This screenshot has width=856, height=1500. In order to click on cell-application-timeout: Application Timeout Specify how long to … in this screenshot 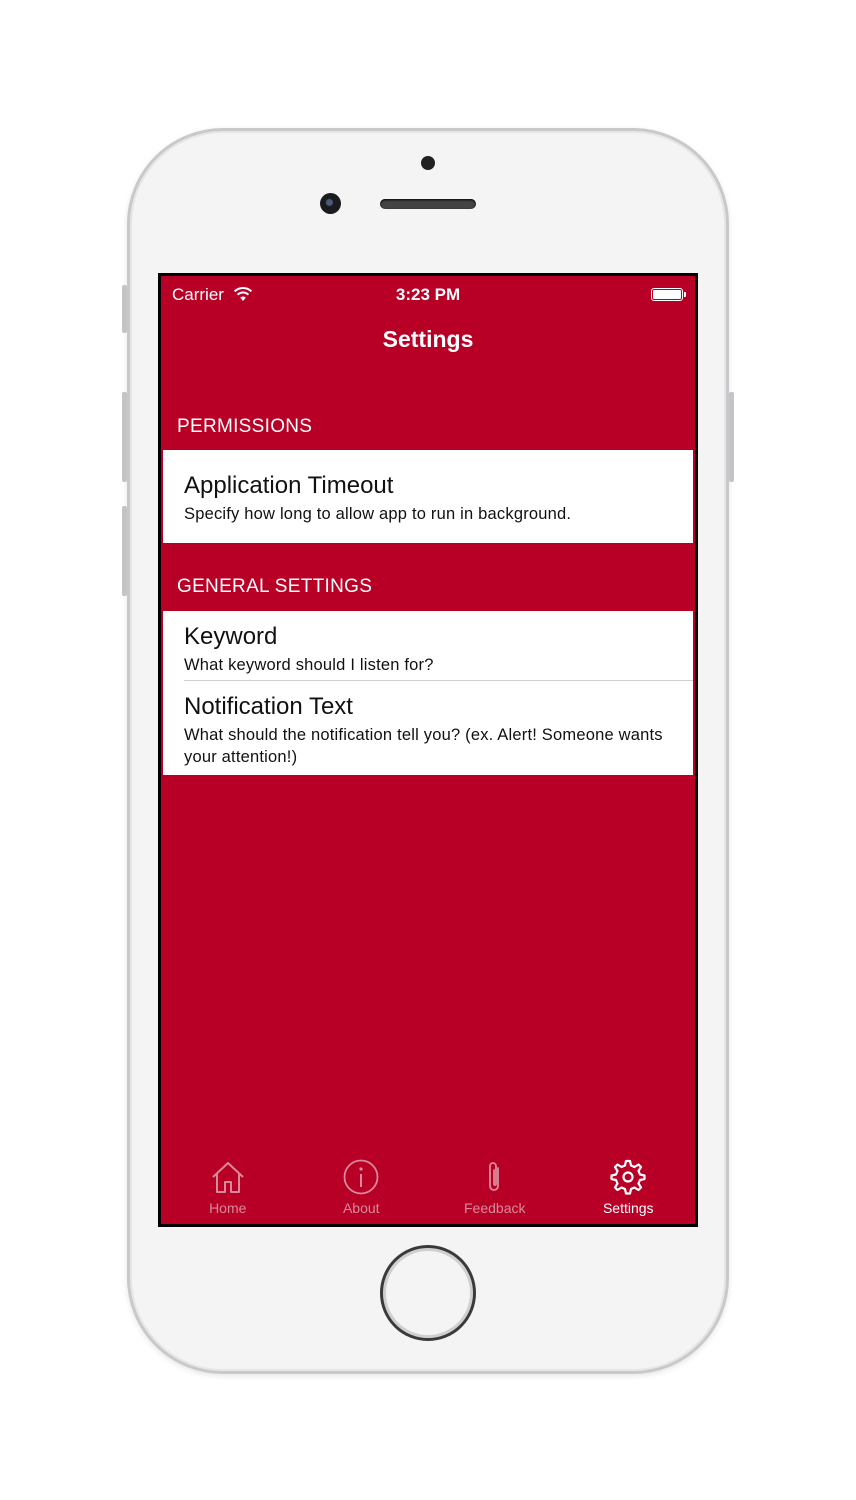, I will do `click(428, 496)`.